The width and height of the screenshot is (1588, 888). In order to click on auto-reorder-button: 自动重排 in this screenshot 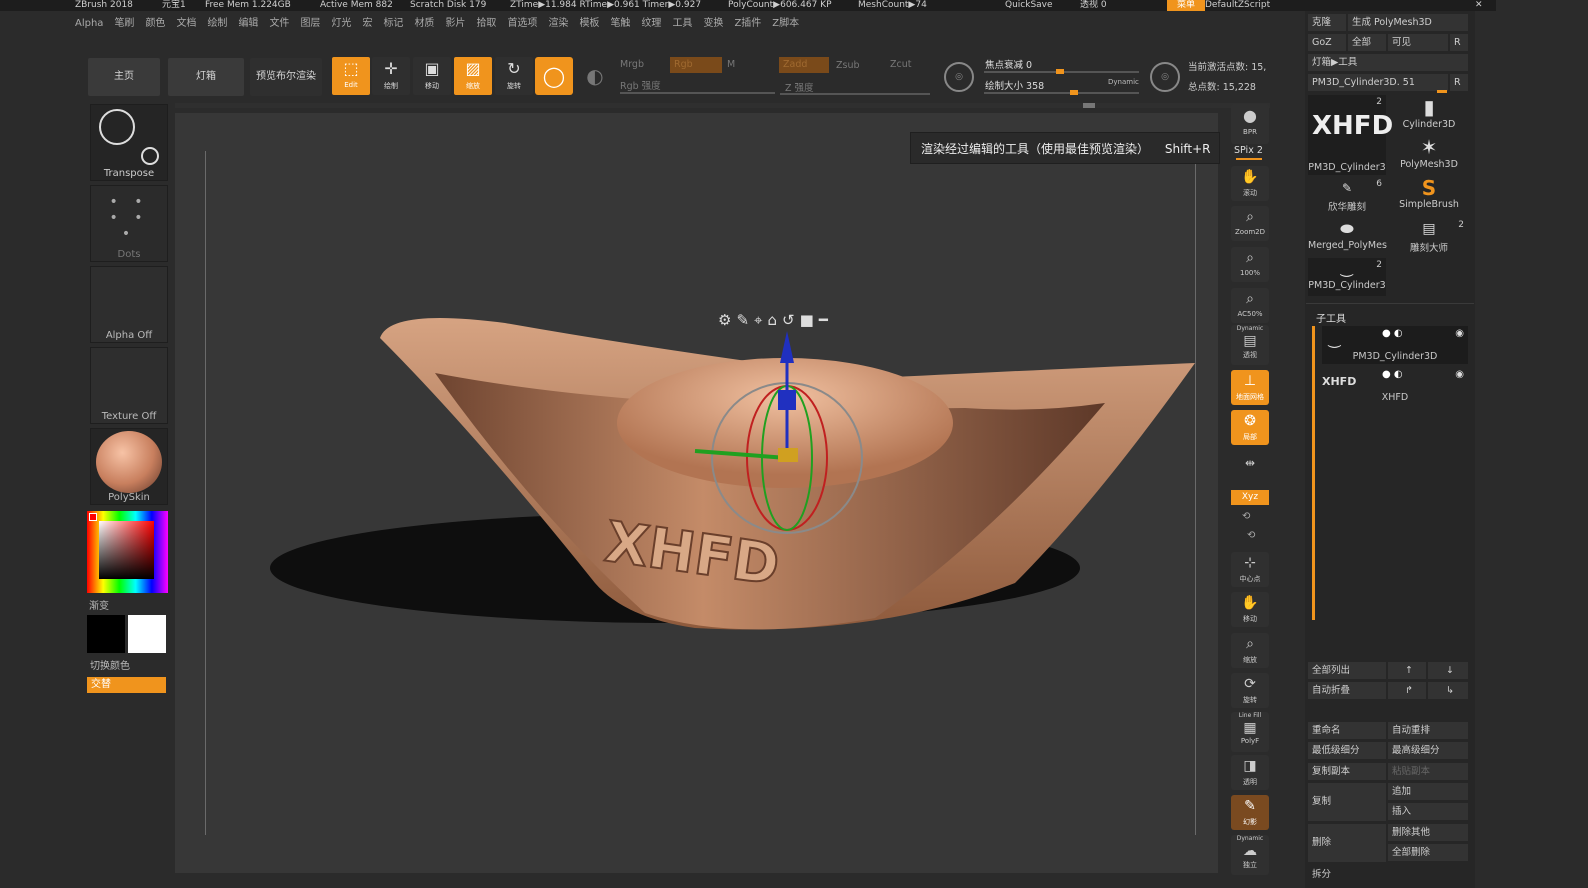, I will do `click(1428, 730)`.